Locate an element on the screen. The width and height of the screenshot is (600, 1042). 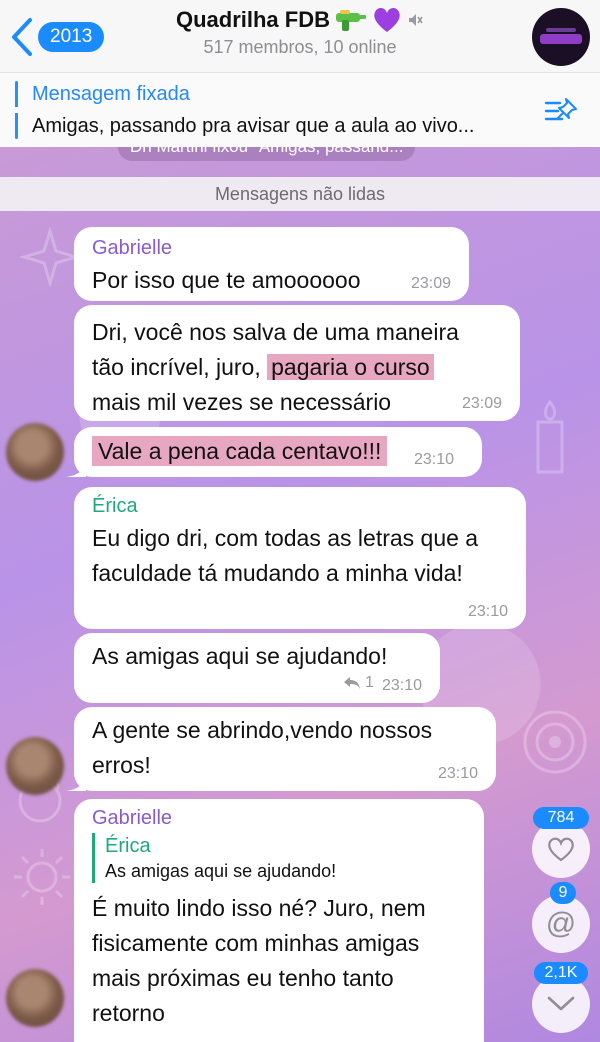
heart-icon is located at coordinates (561, 849).